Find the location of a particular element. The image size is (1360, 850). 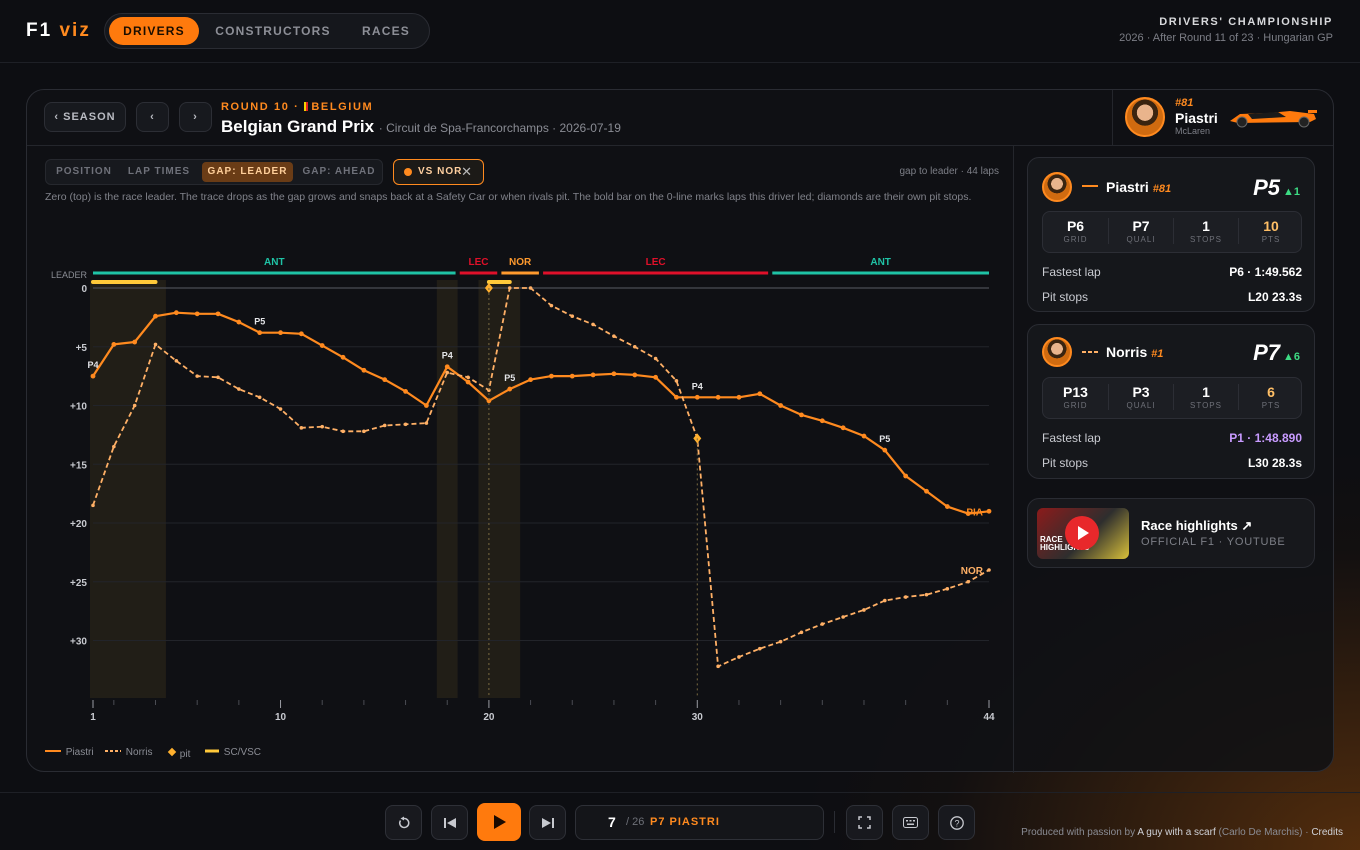

next-race-button: › is located at coordinates (195, 117).